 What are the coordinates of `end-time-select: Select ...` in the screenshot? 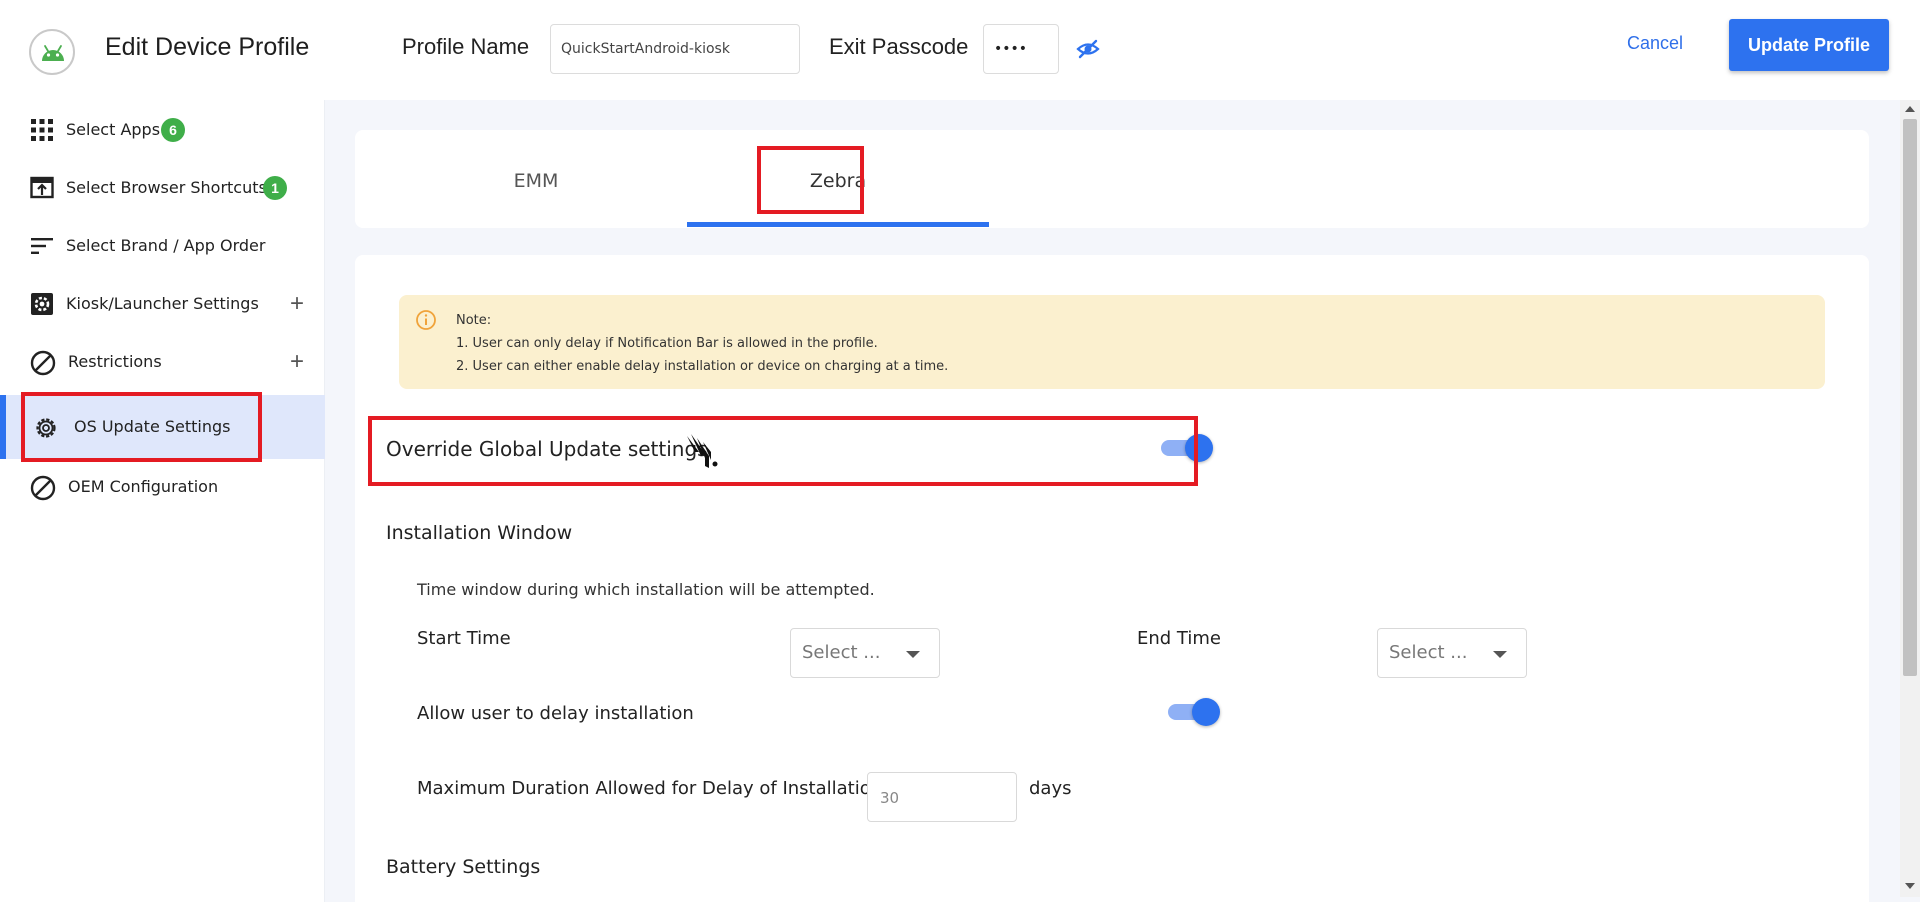 It's located at (1452, 653).